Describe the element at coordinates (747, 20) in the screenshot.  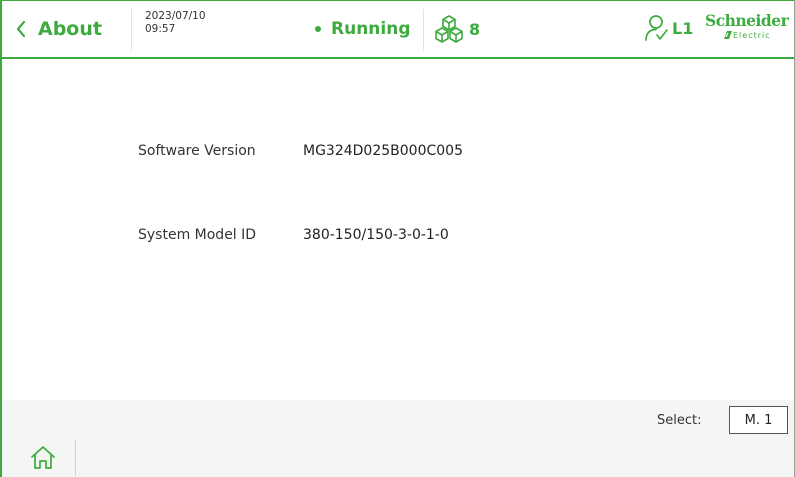
I see `brand-name: Schneider` at that location.